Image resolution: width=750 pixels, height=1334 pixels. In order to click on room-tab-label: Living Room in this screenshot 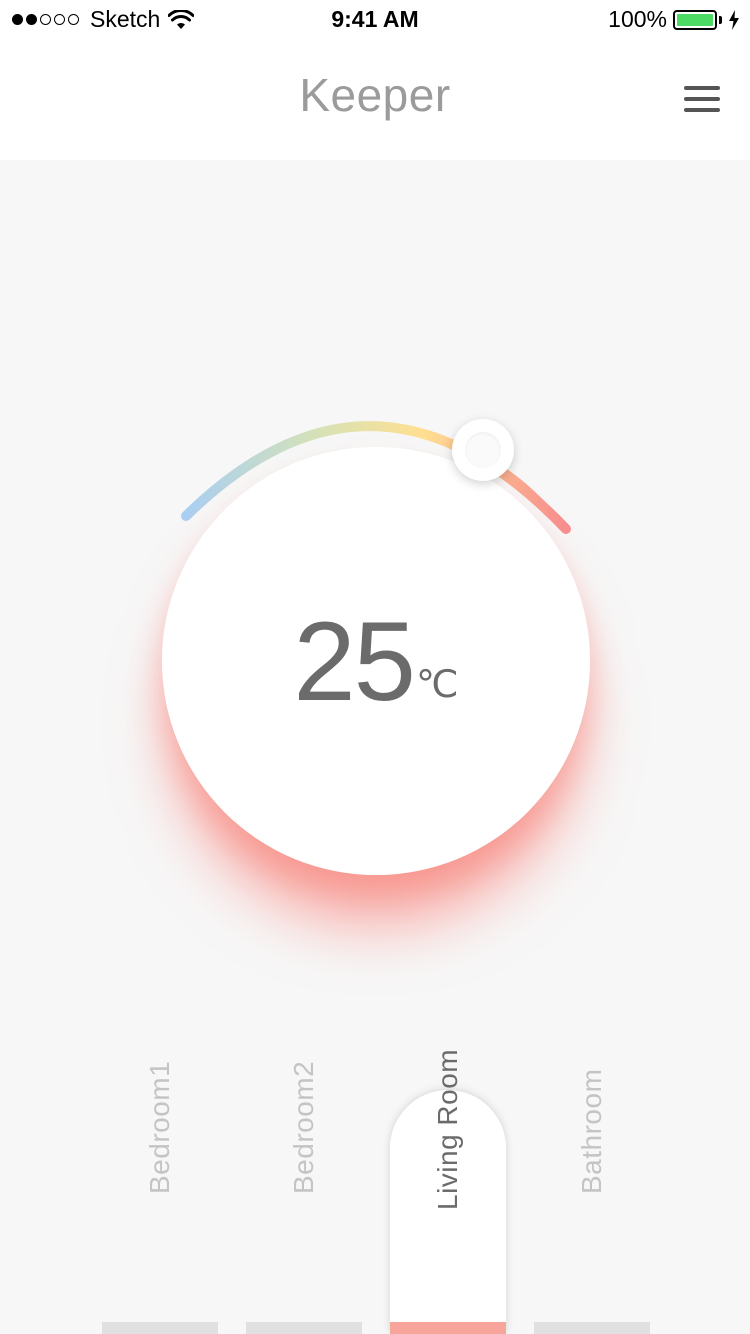, I will do `click(447, 1129)`.